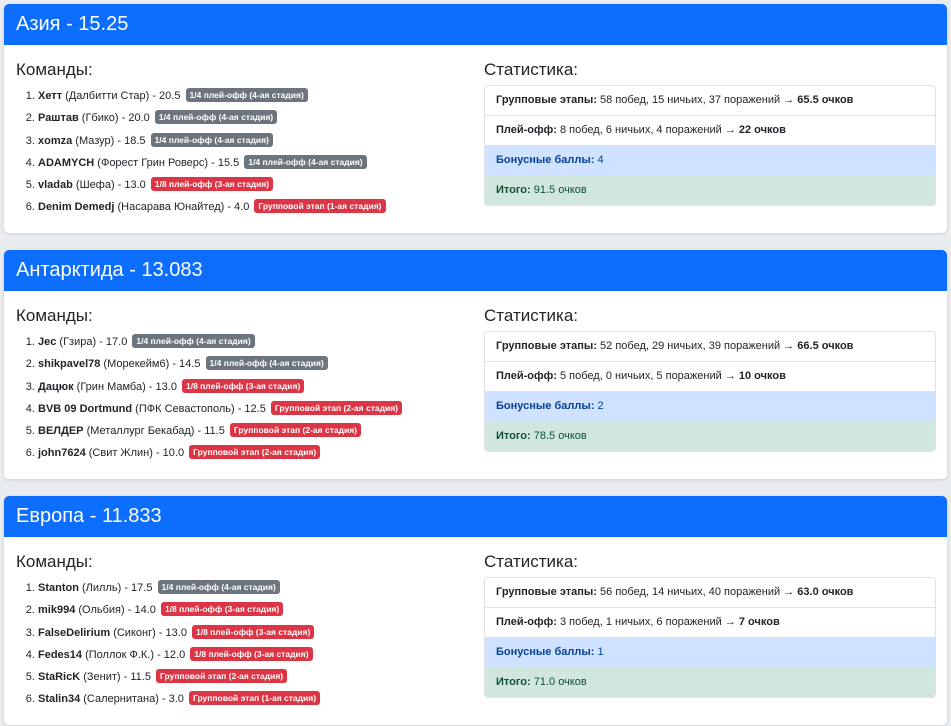 The height and width of the screenshot is (726, 951). Describe the element at coordinates (154, 431) in the screenshot. I see `team-club-score: (Металлург Бекабад) - 11.5` at that location.